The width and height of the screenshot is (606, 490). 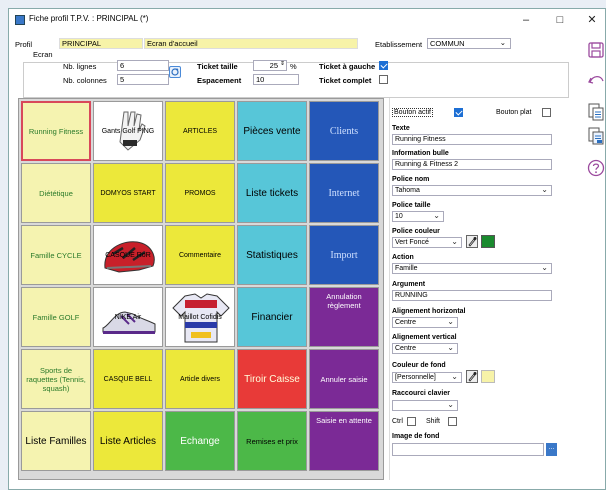 What do you see at coordinates (488, 376) in the screenshot?
I see `couleur-fond-swatch` at bounding box center [488, 376].